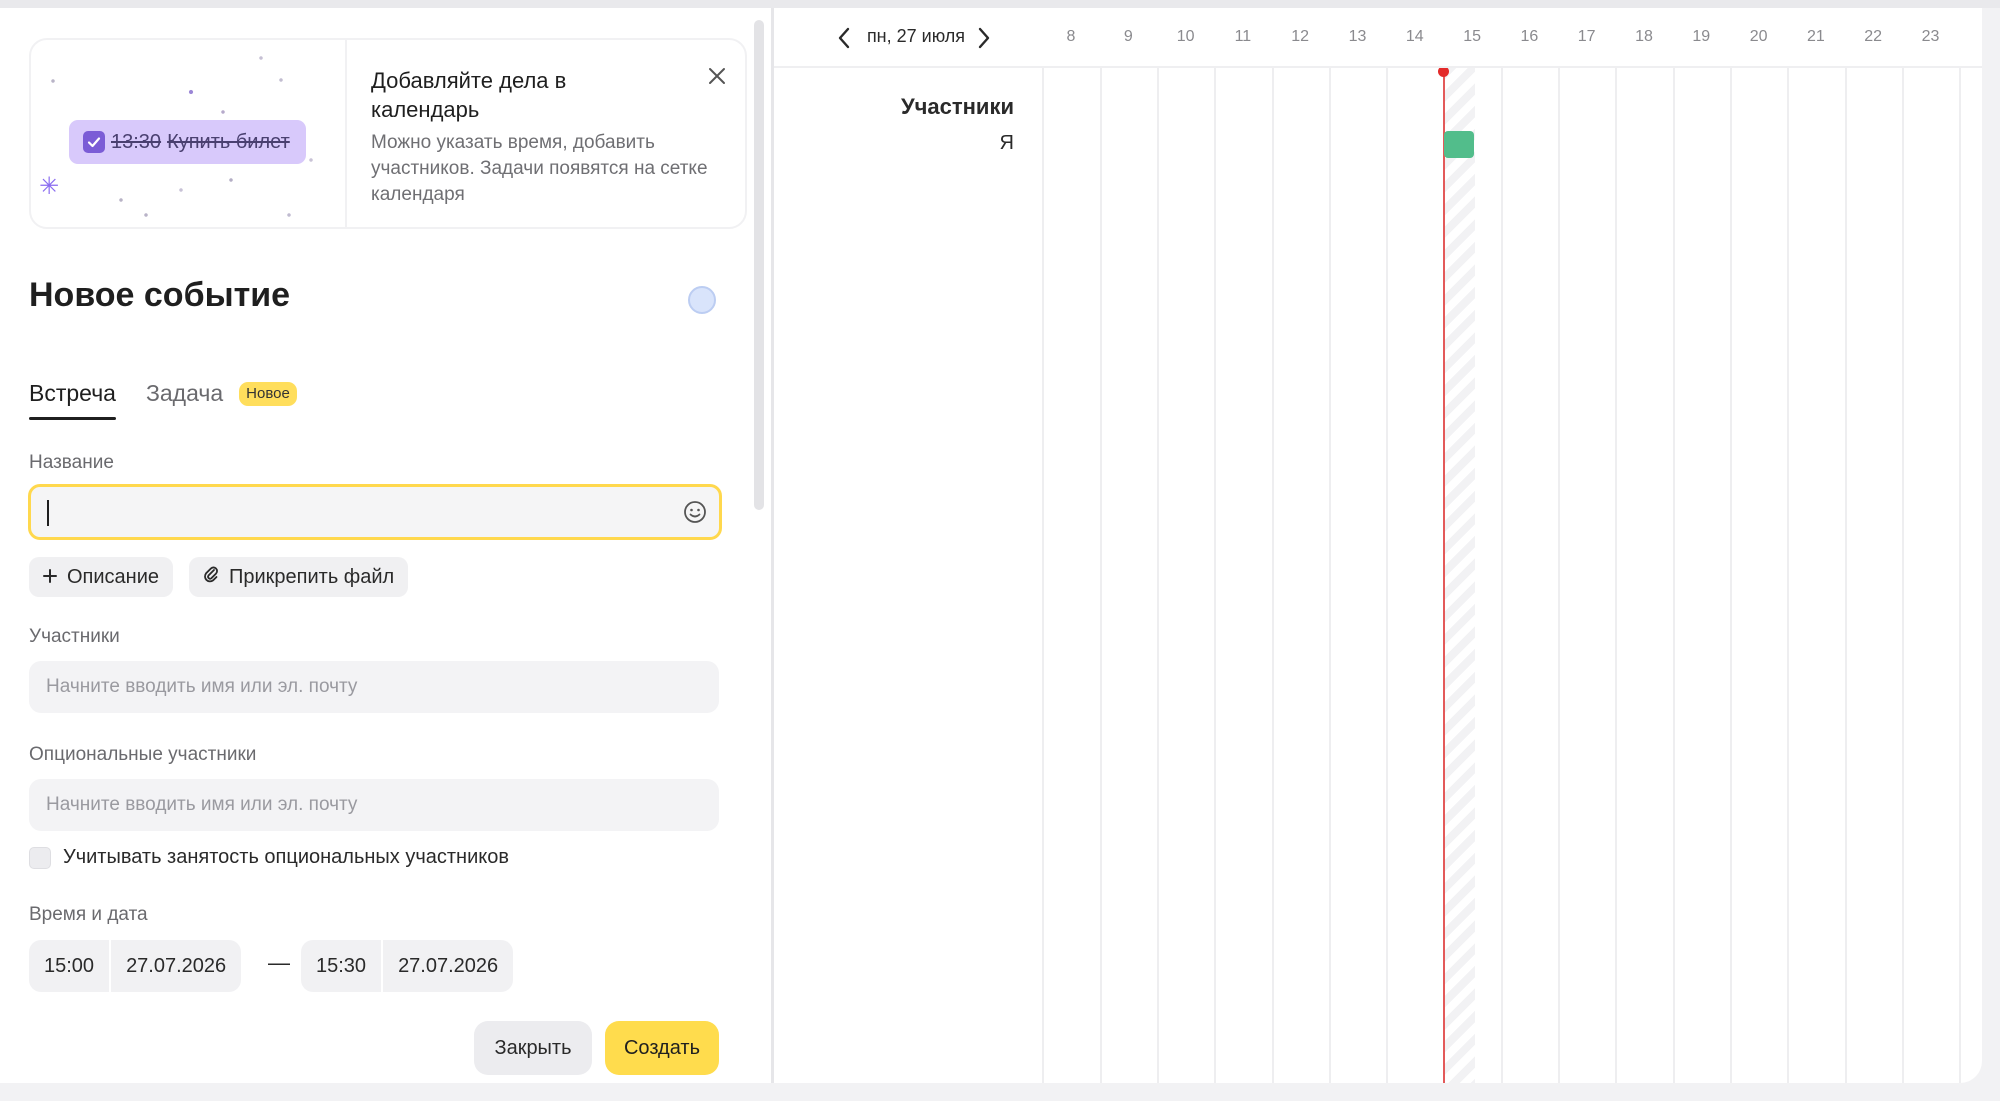  What do you see at coordinates (160, 295) in the screenshot?
I see `page-title: Новое событие` at bounding box center [160, 295].